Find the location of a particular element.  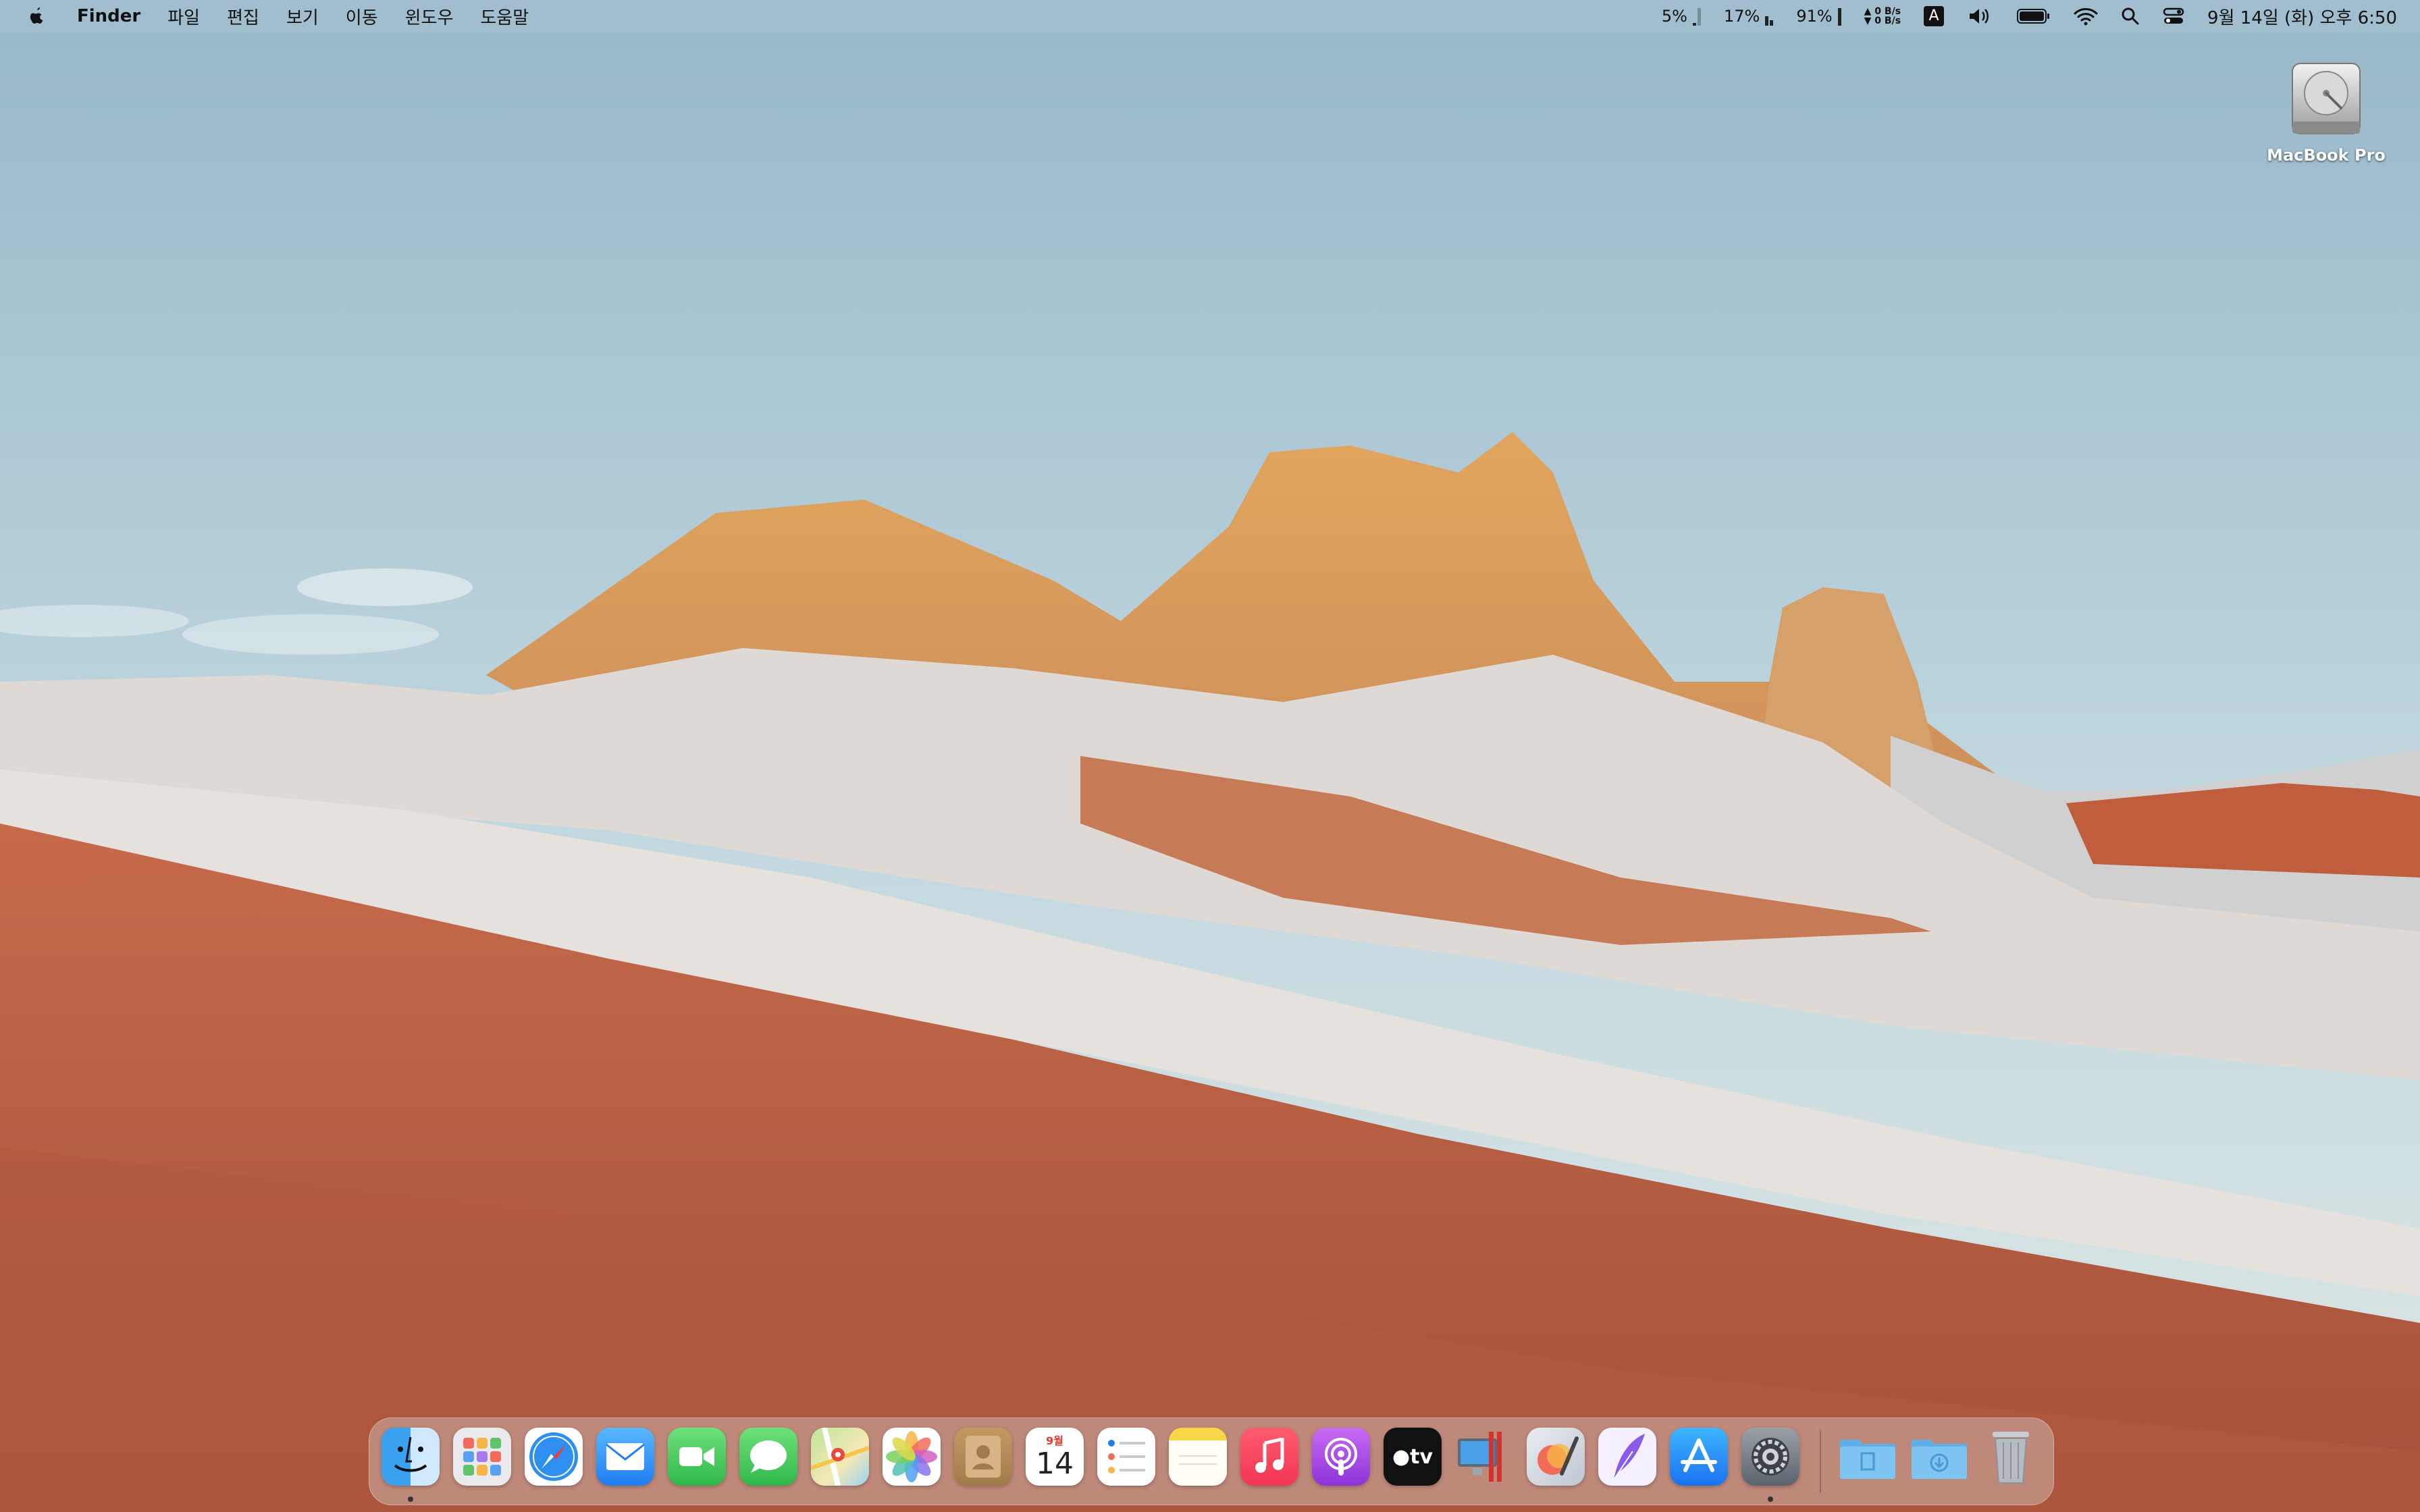

pixelmator-icon is located at coordinates (1558, 1456).